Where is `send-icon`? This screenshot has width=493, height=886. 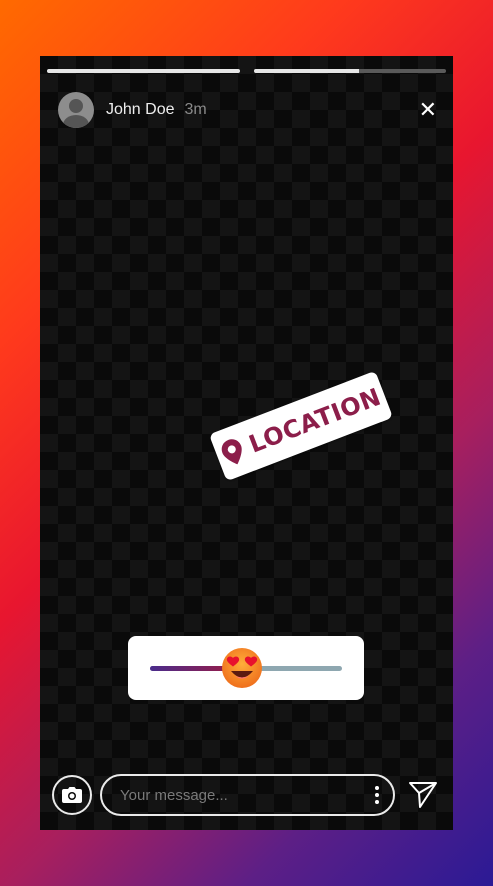 send-icon is located at coordinates (423, 795).